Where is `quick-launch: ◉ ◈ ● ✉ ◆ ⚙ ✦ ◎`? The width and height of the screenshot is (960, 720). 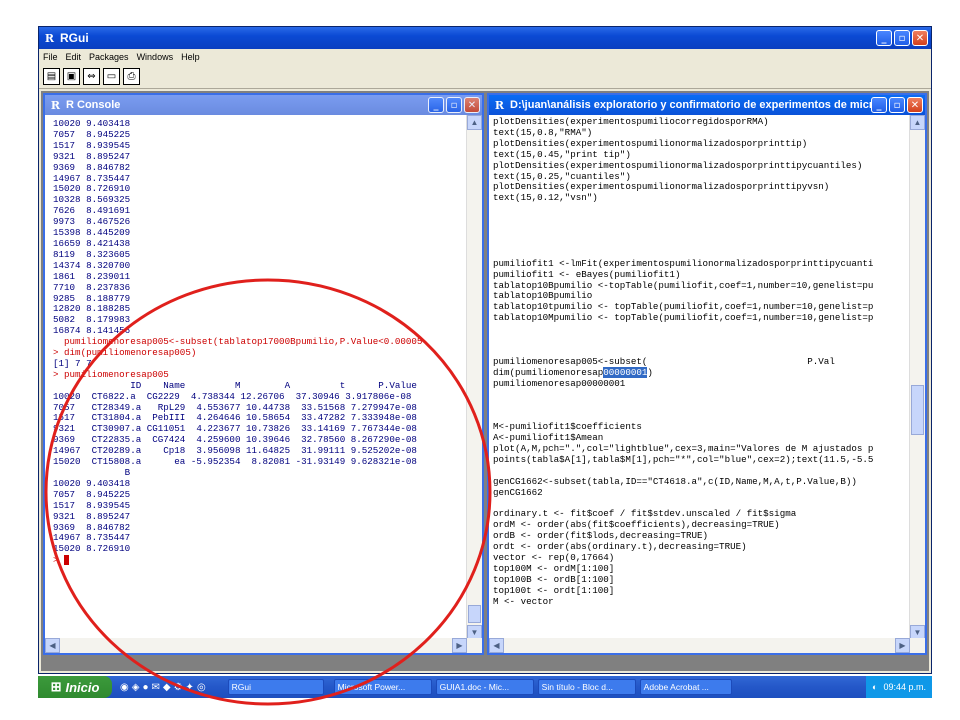
quick-launch: ◉ ◈ ● ✉ ◆ ⚙ ✦ ◎ is located at coordinates (163, 687).